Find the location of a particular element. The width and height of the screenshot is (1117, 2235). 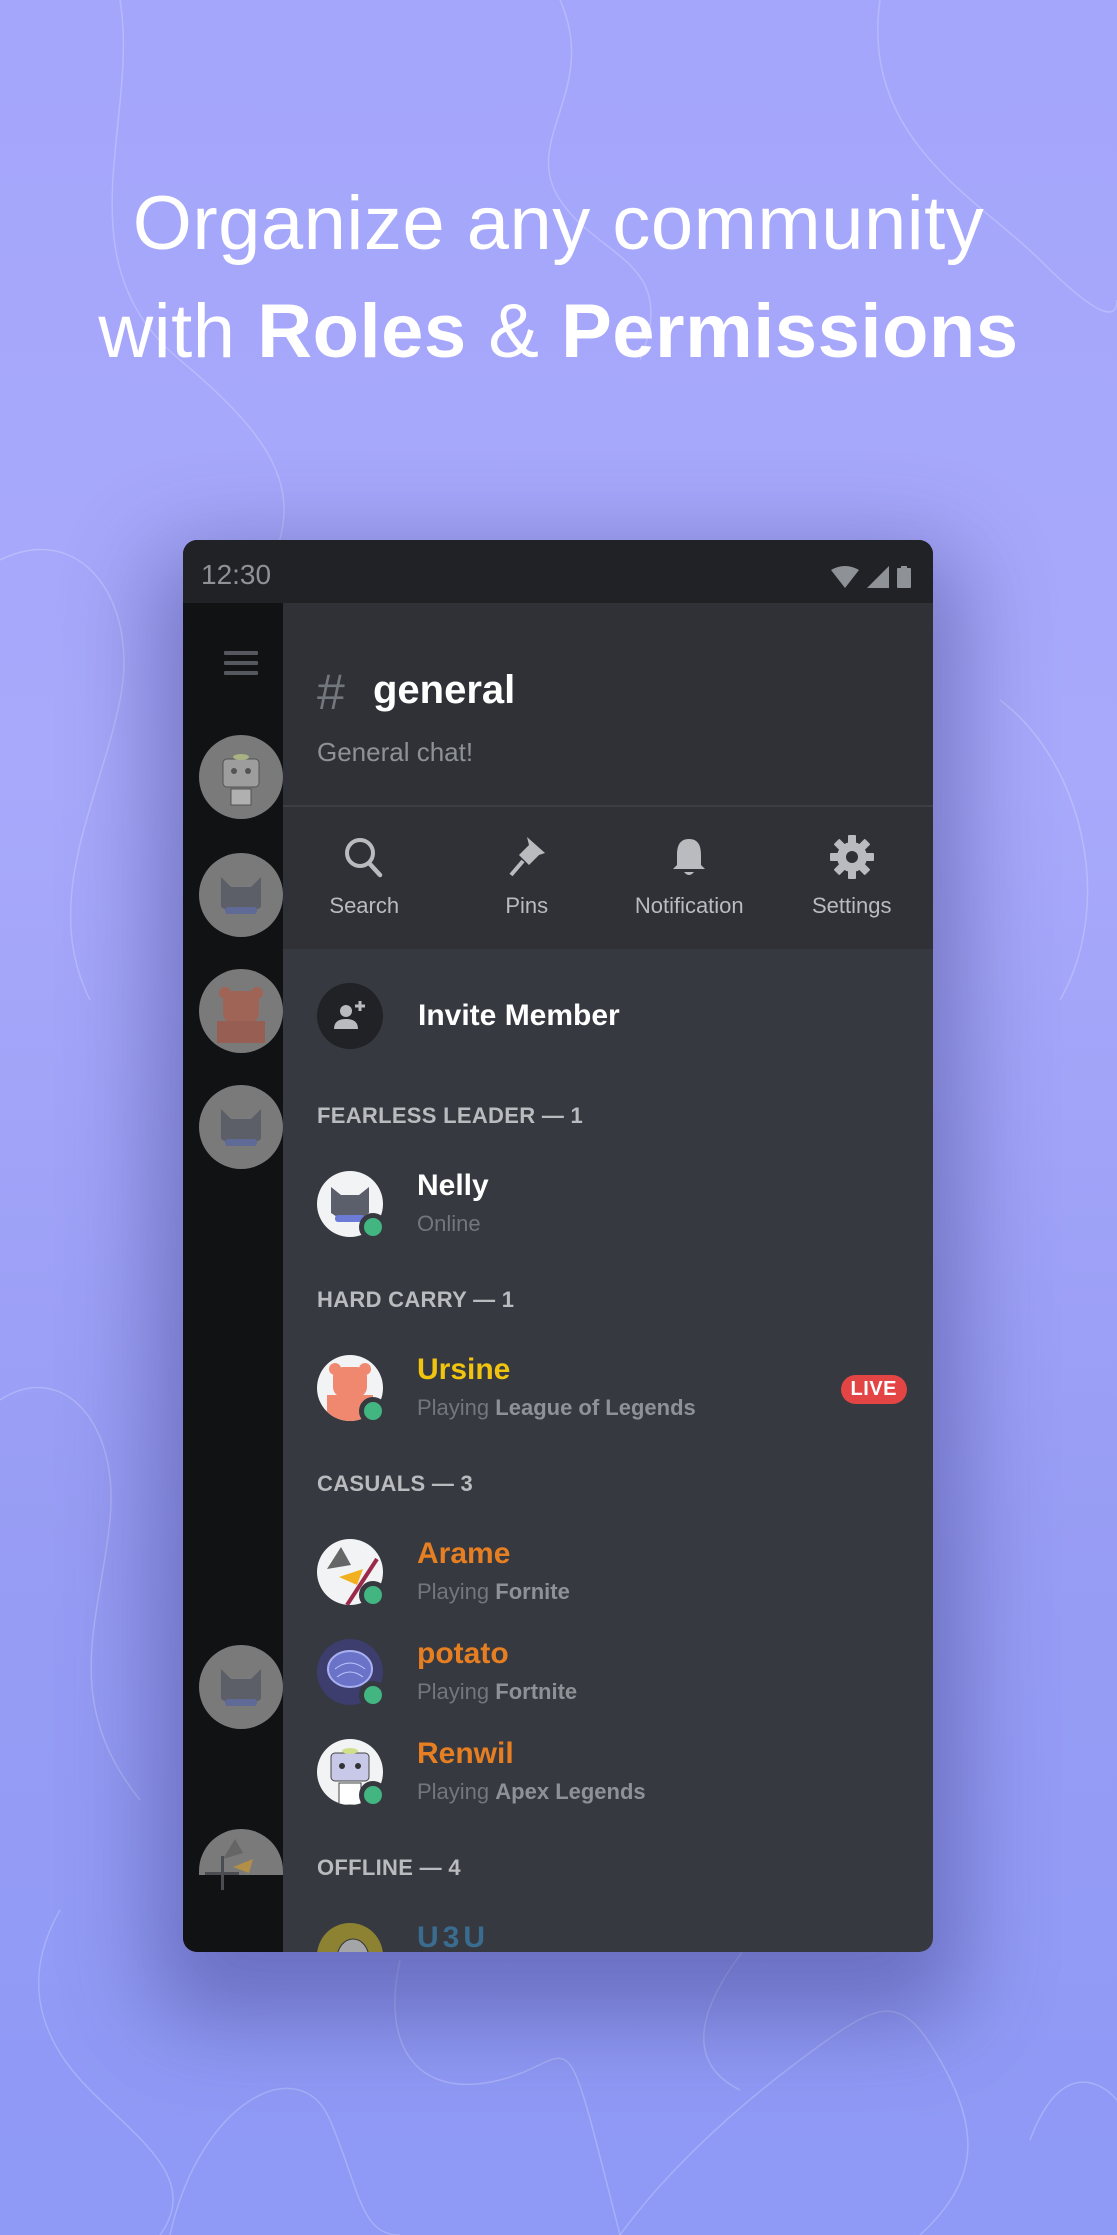

member-name: Ursine is located at coordinates (464, 1369).